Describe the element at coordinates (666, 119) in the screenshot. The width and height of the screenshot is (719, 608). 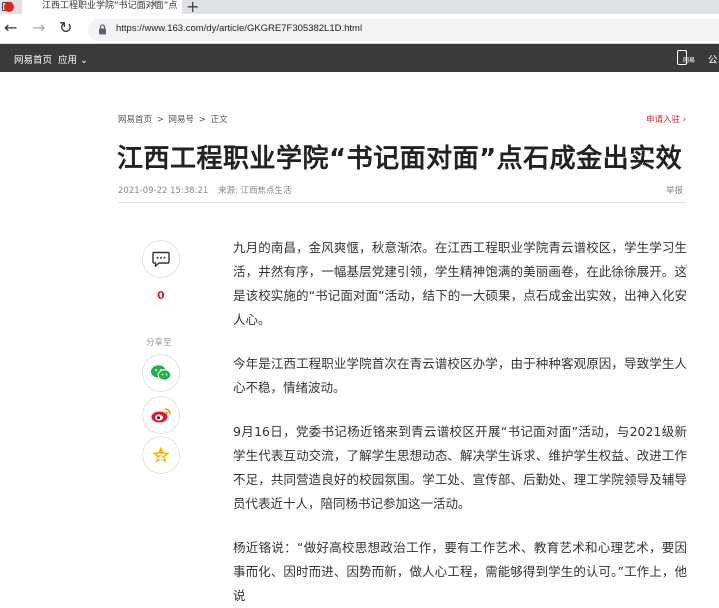
I see `register-link: 申请入驻 ›` at that location.